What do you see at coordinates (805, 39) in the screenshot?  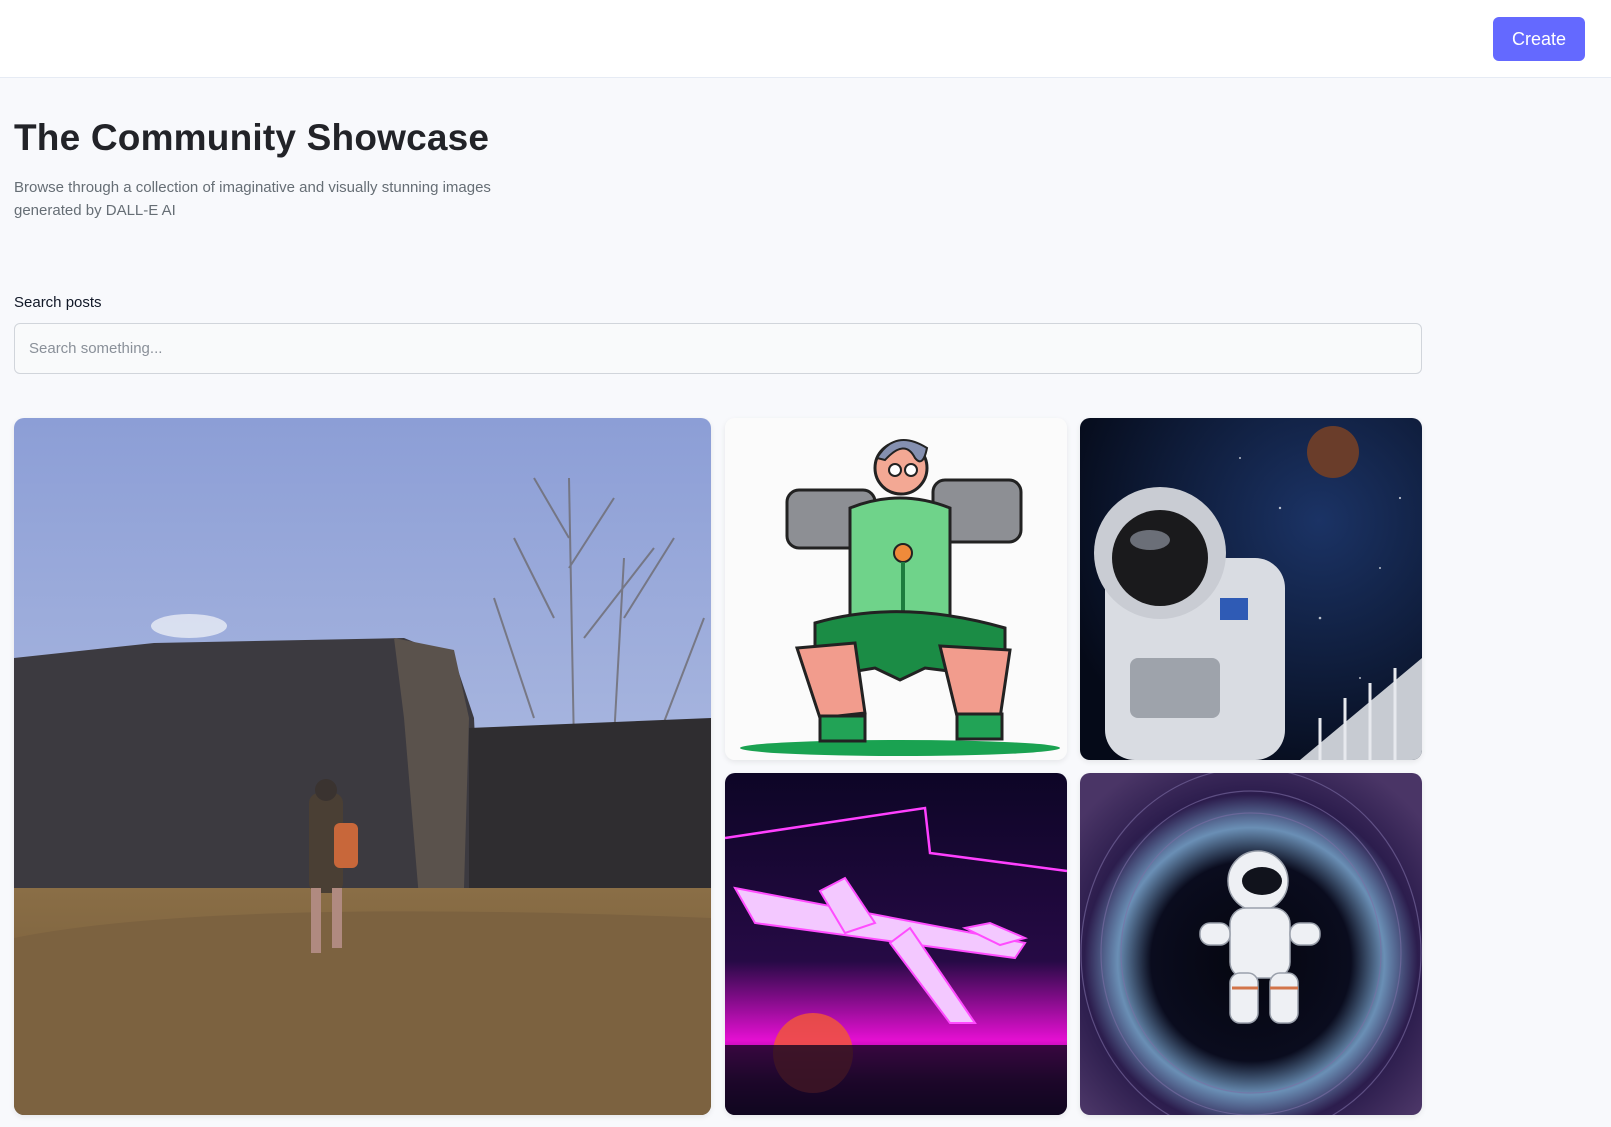 I see `top-header: Create` at bounding box center [805, 39].